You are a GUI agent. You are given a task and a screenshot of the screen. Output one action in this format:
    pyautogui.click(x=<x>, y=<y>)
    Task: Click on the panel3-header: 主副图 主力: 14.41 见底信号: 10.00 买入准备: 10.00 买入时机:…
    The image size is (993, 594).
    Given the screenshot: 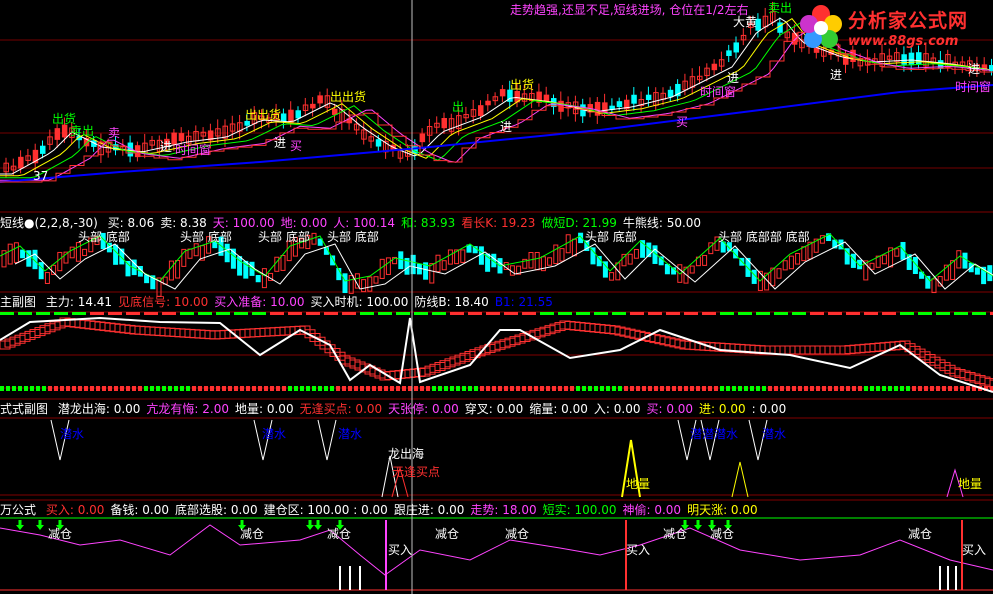 What is the action you would take?
    pyautogui.click(x=279, y=302)
    